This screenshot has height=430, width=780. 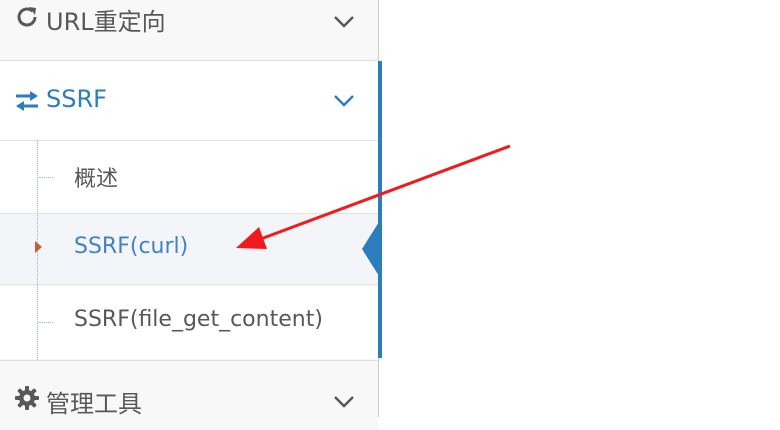 I want to click on submenu-item-ssrf-curl: SSRF(curl), so click(x=189, y=249).